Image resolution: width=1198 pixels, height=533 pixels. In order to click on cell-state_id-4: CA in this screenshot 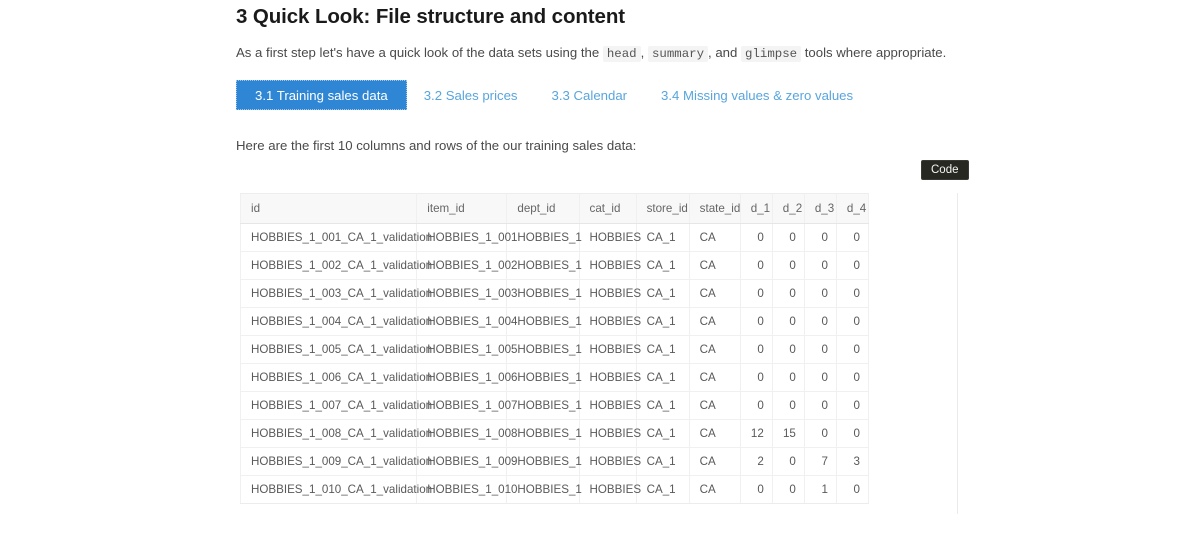, I will do `click(715, 321)`.